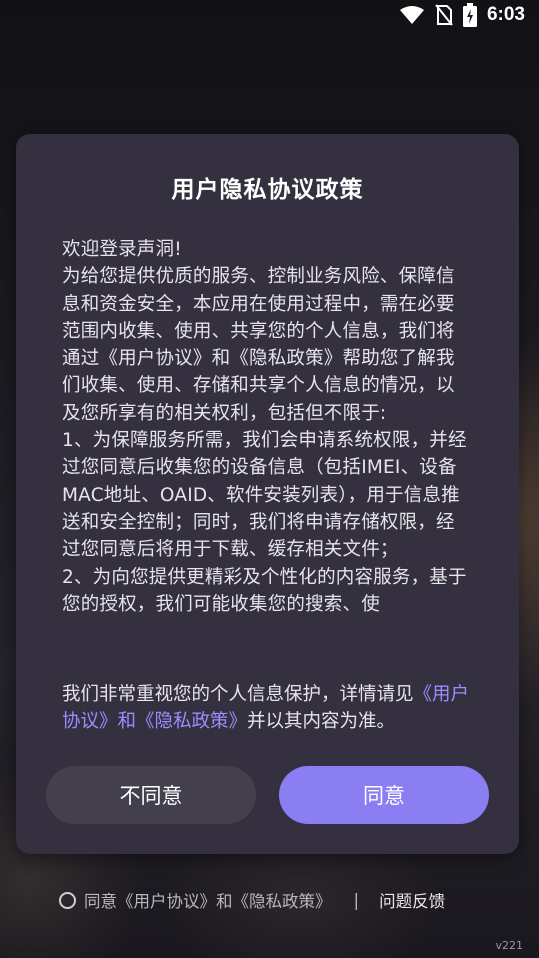  Describe the element at coordinates (270, 708) in the screenshot. I see `dialog-footer-text: 我们非常重视您的个人信息保护，详情请见《用户协议》和《隐私政策》并以其内容为准。` at that location.